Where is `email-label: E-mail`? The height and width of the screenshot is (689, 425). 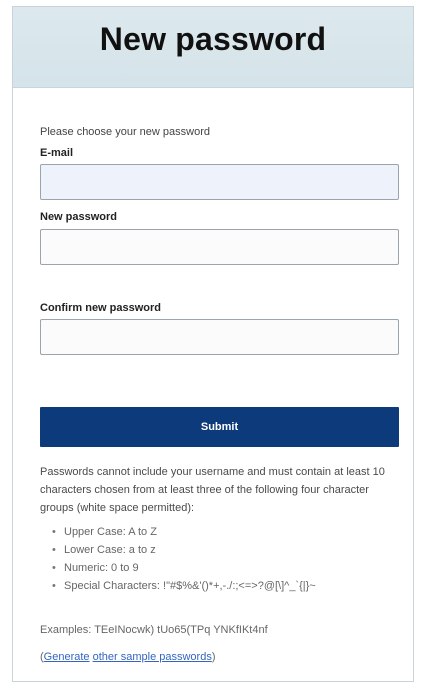
email-label: E-mail is located at coordinates (57, 153).